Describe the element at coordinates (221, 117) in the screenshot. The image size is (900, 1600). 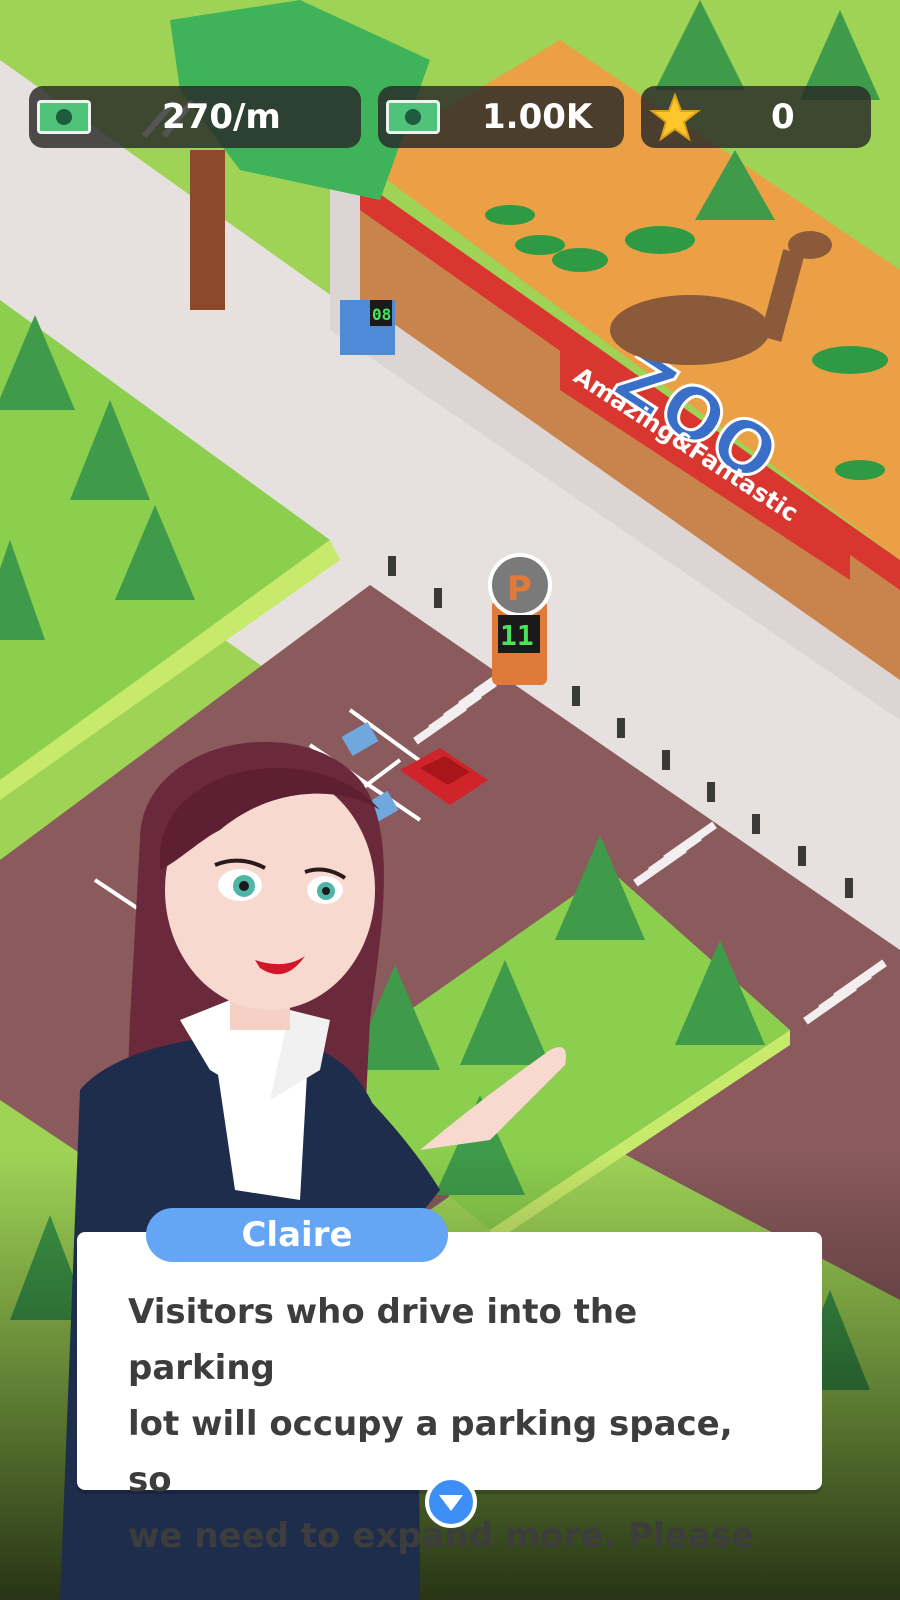
I see `income-rate-value: 270/m` at that location.